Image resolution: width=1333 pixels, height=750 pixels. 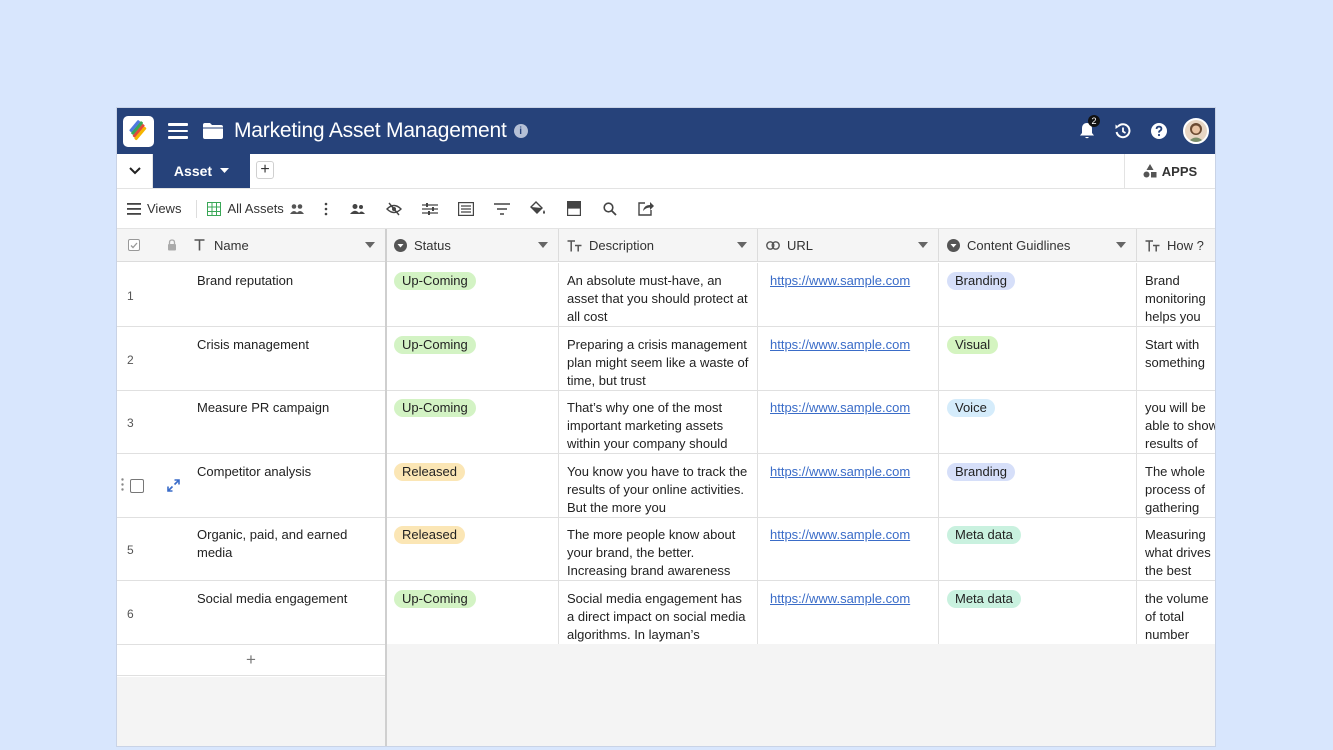 What do you see at coordinates (296, 208) in the screenshot?
I see `collaborators-icon` at bounding box center [296, 208].